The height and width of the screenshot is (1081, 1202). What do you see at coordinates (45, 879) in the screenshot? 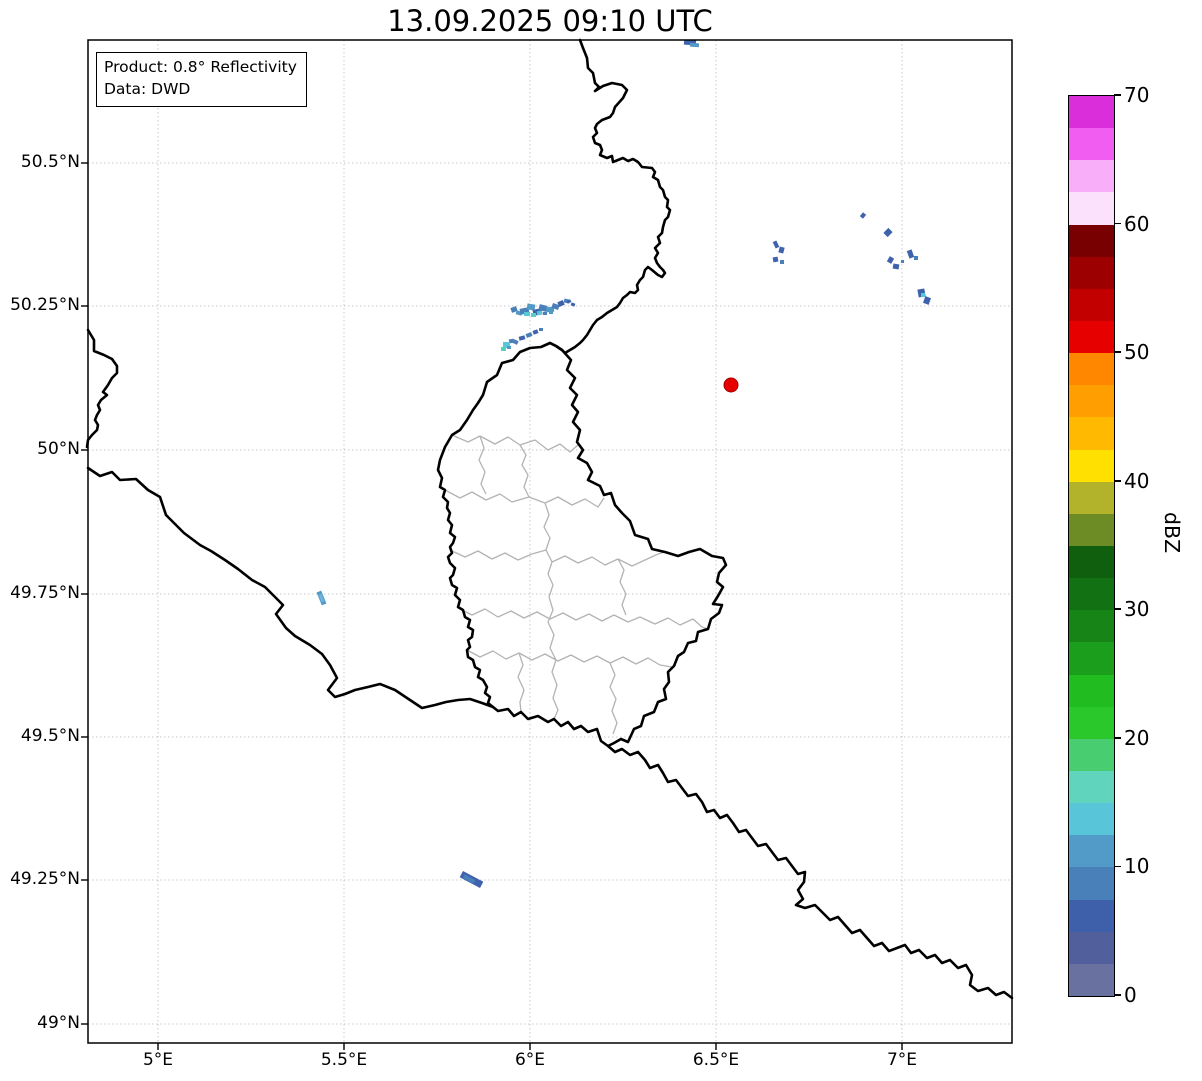
I see `latitude-label: 49.25°N` at bounding box center [45, 879].